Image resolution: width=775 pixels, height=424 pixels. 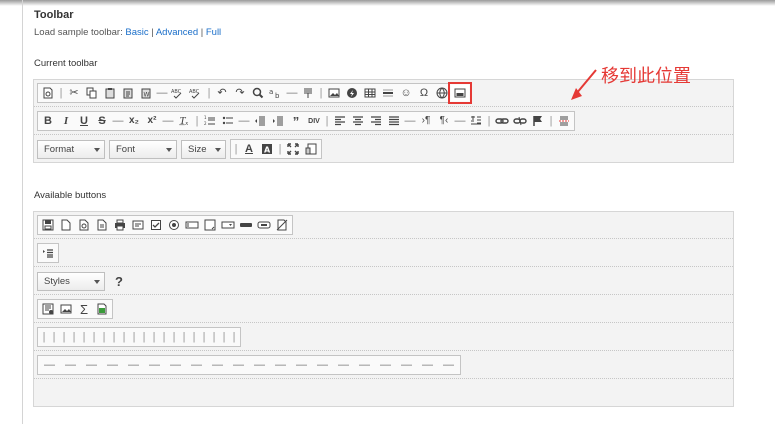 What do you see at coordinates (120, 225) in the screenshot?
I see `print-icon` at bounding box center [120, 225].